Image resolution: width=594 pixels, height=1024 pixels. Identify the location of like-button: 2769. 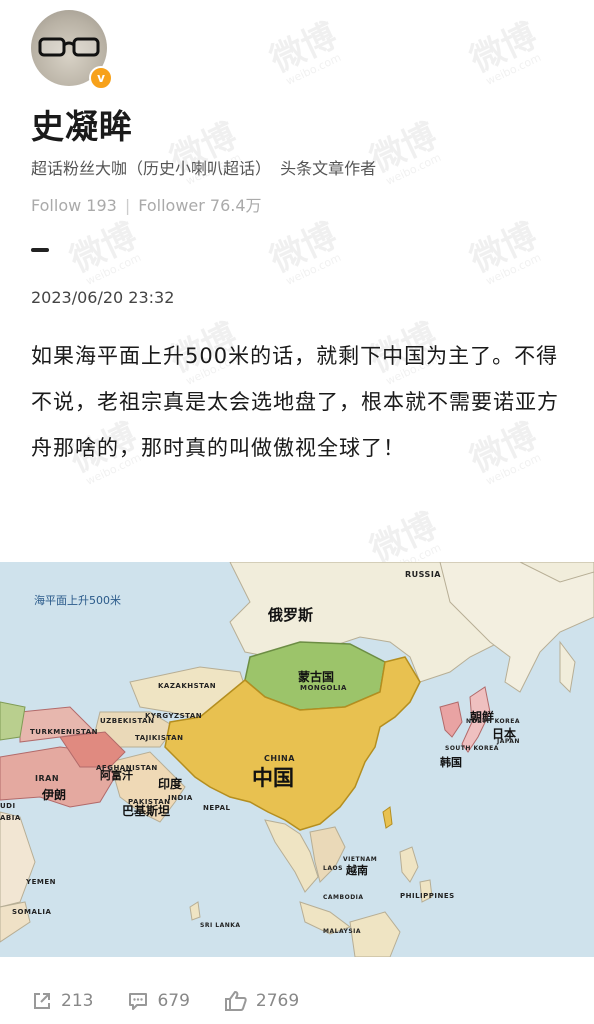
(261, 1001).